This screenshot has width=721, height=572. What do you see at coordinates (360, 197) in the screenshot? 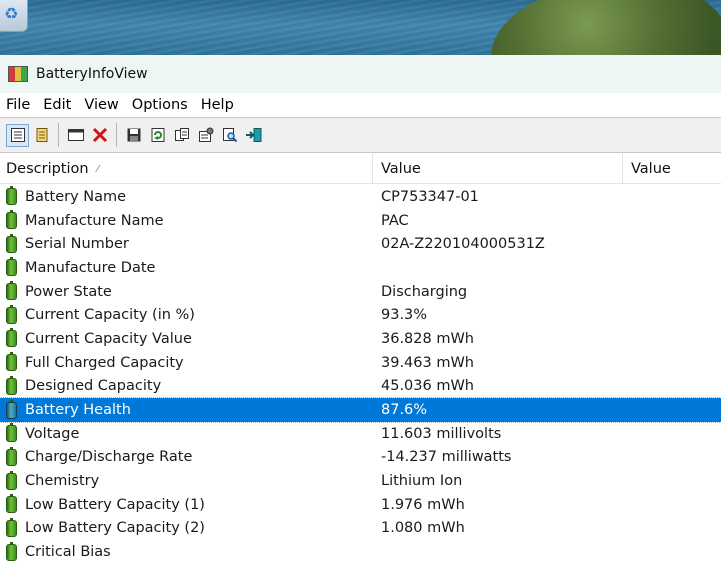
I see `list-row: Battery Name CP753347-01` at bounding box center [360, 197].